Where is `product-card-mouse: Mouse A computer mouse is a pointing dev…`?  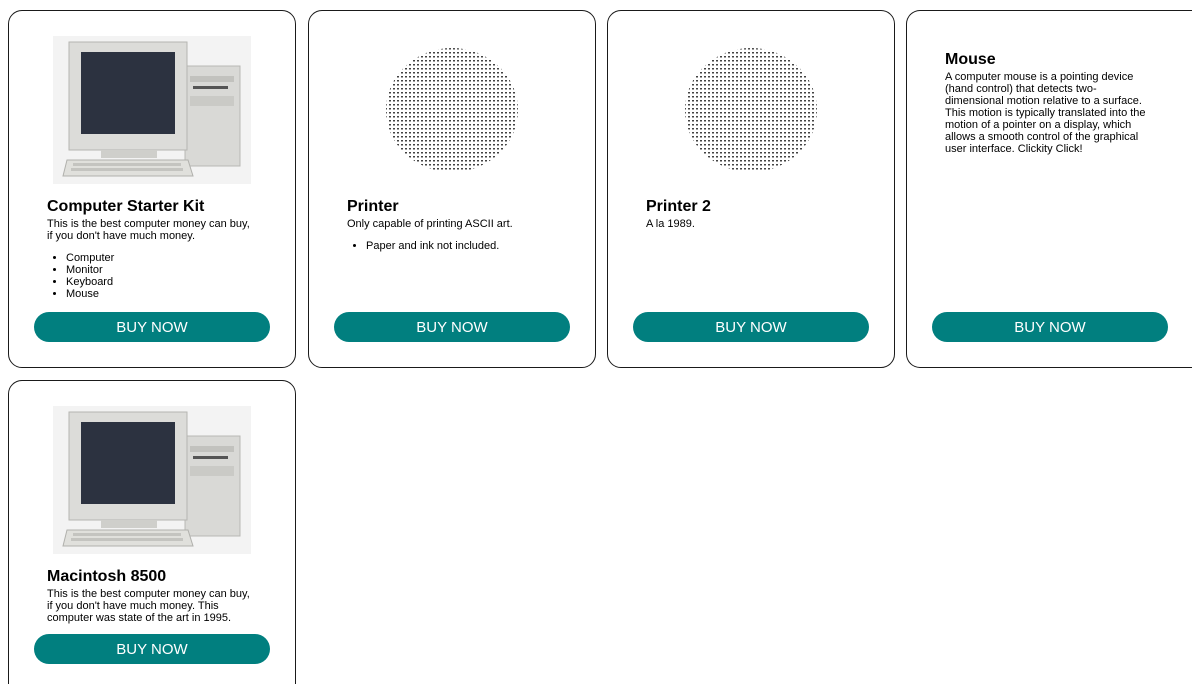
product-card-mouse: Mouse A computer mouse is a pointing dev… is located at coordinates (1049, 189).